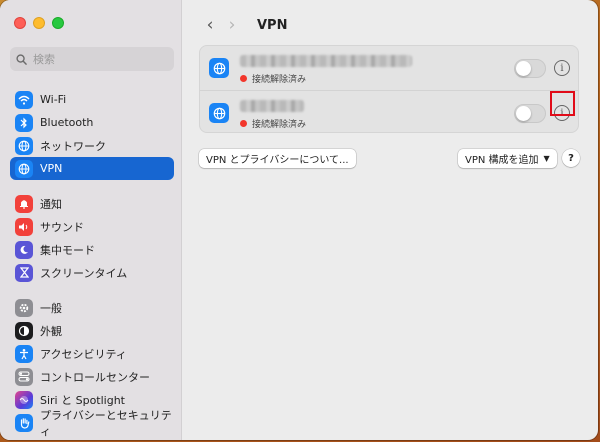 The image size is (600, 442). What do you see at coordinates (92, 203) in the screenshot?
I see `sidebar-item-notifications: 通知` at bounding box center [92, 203].